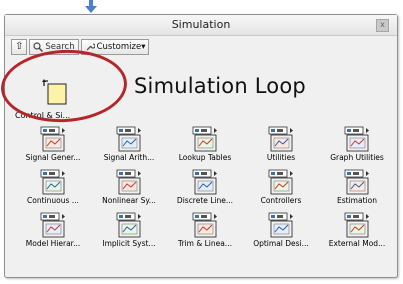  I want to click on palette-item: Controllers, so click(281, 187).